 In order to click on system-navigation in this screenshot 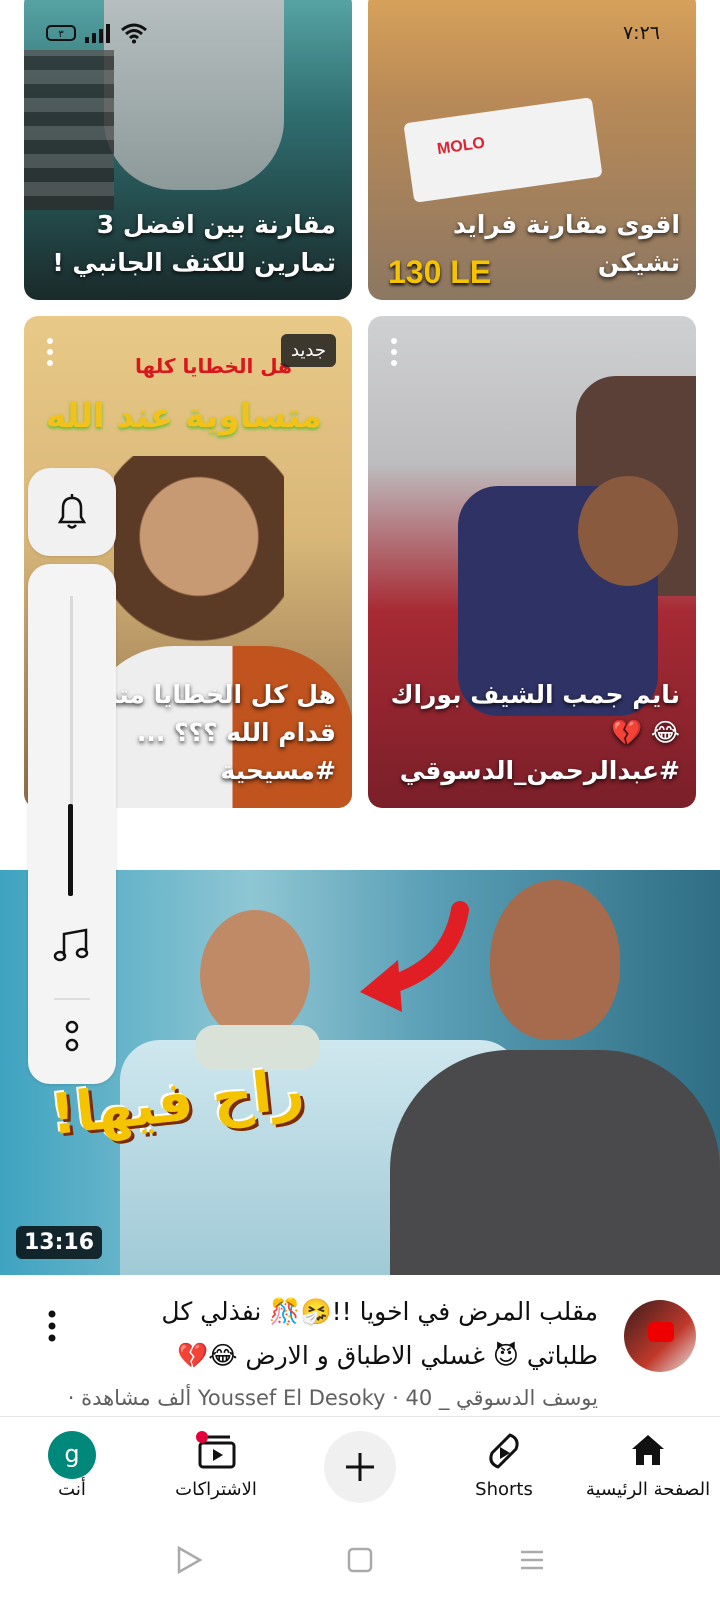, I will do `click(360, 1563)`.